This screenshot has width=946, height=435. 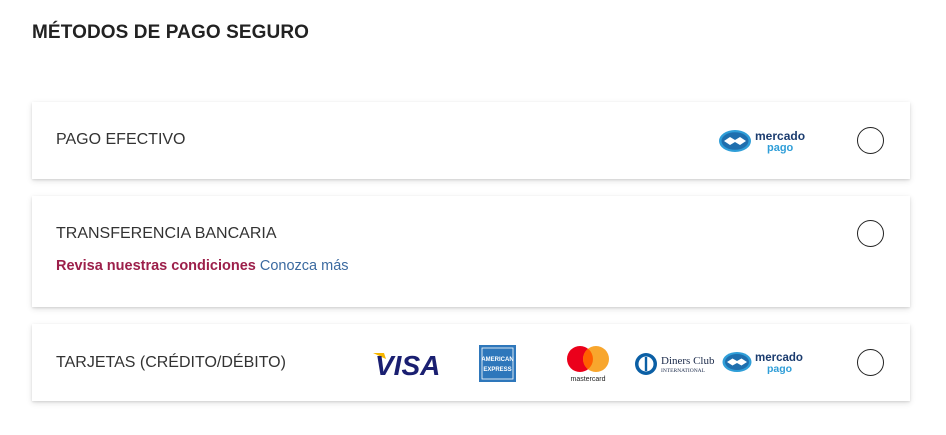 I want to click on mastercard-text: mastercard, so click(x=587, y=379).